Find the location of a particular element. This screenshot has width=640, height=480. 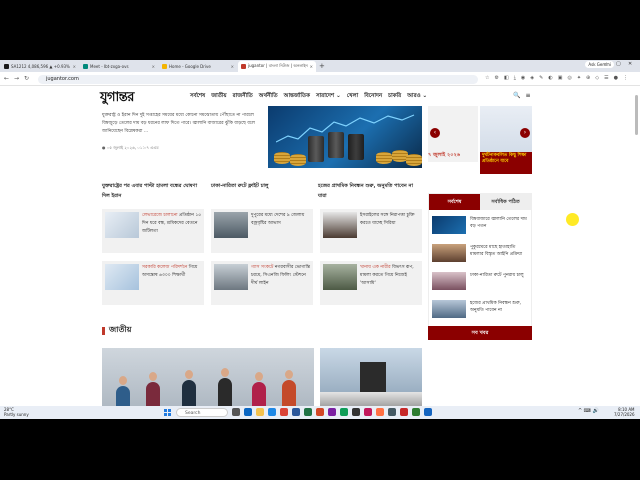

maximize-icon: ▢ is located at coordinates (618, 64).